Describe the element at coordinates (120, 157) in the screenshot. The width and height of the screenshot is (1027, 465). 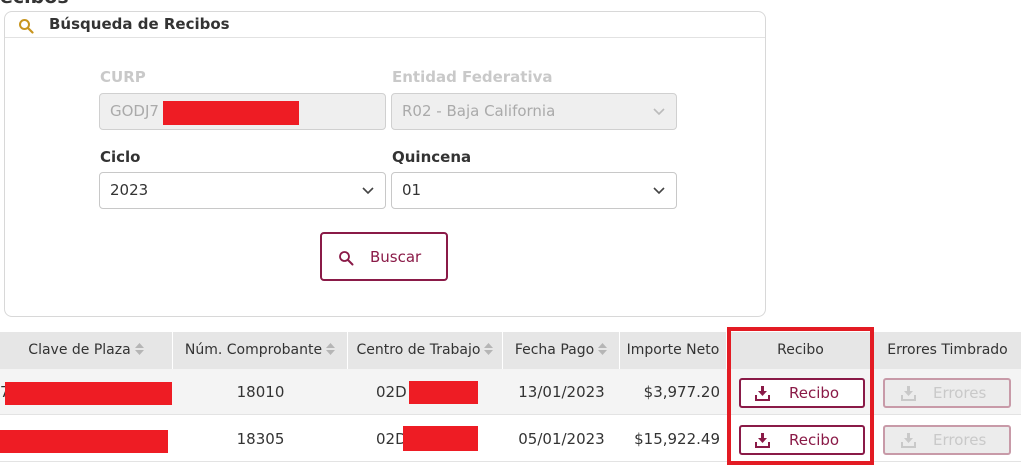
I see `ciclo-label: Ciclo` at that location.